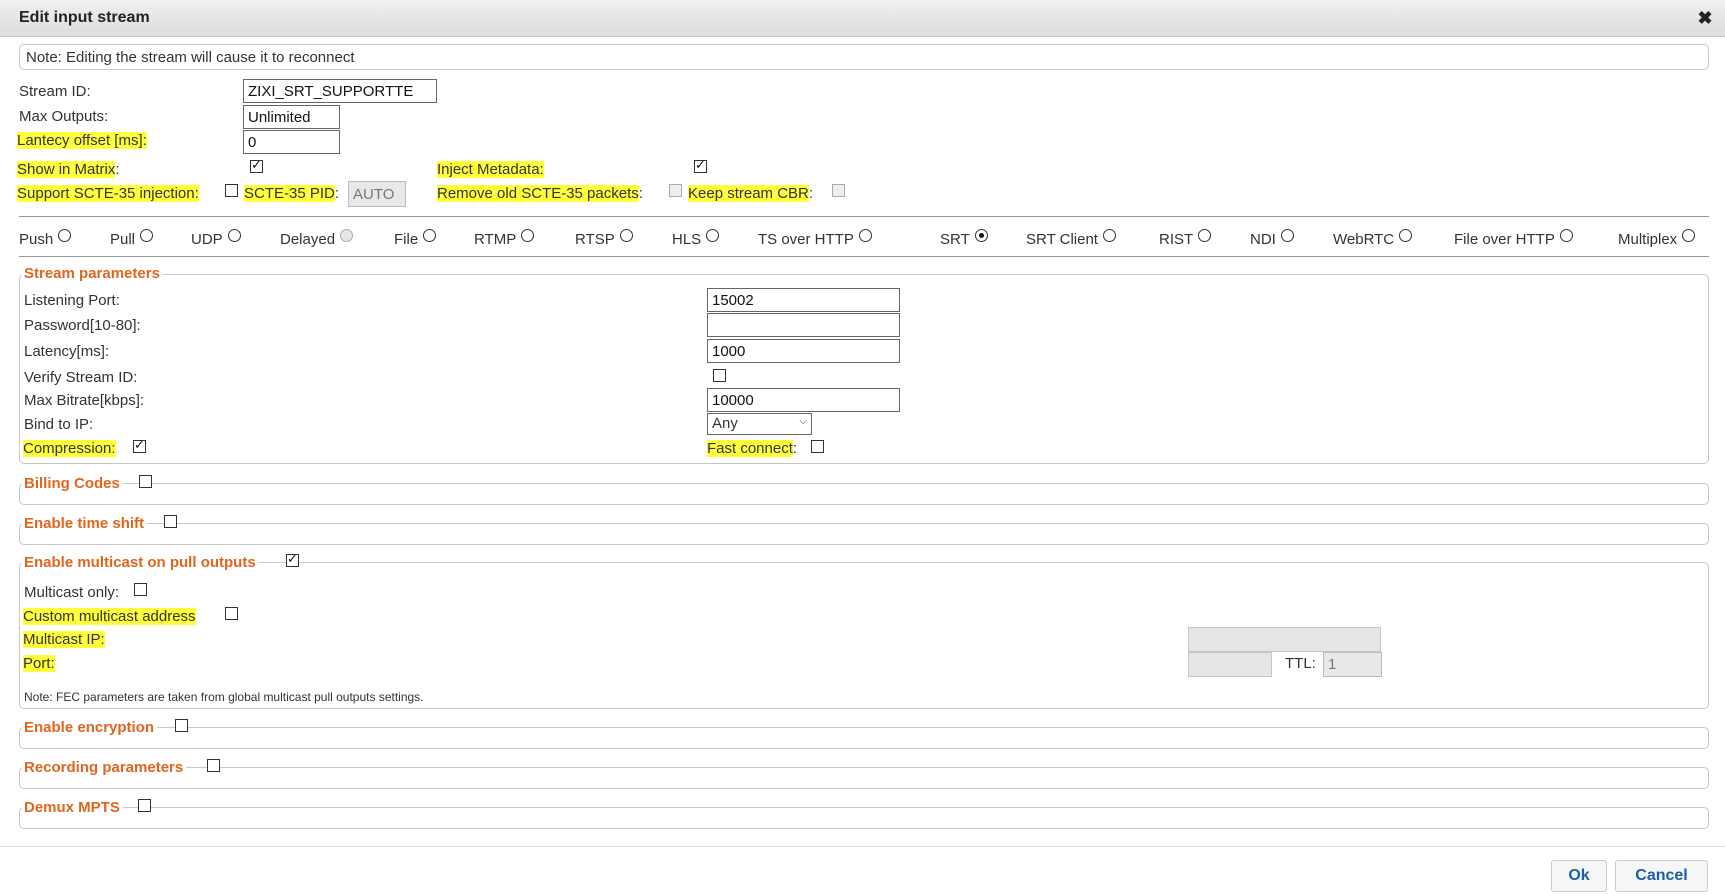 The height and width of the screenshot is (895, 1725). I want to click on recording-legend: Recording parameters, so click(104, 767).